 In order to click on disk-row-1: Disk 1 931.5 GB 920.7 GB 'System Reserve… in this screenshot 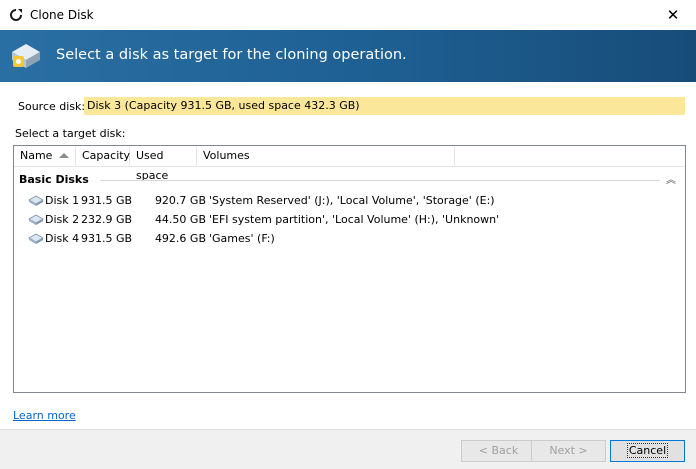, I will do `click(348, 201)`.